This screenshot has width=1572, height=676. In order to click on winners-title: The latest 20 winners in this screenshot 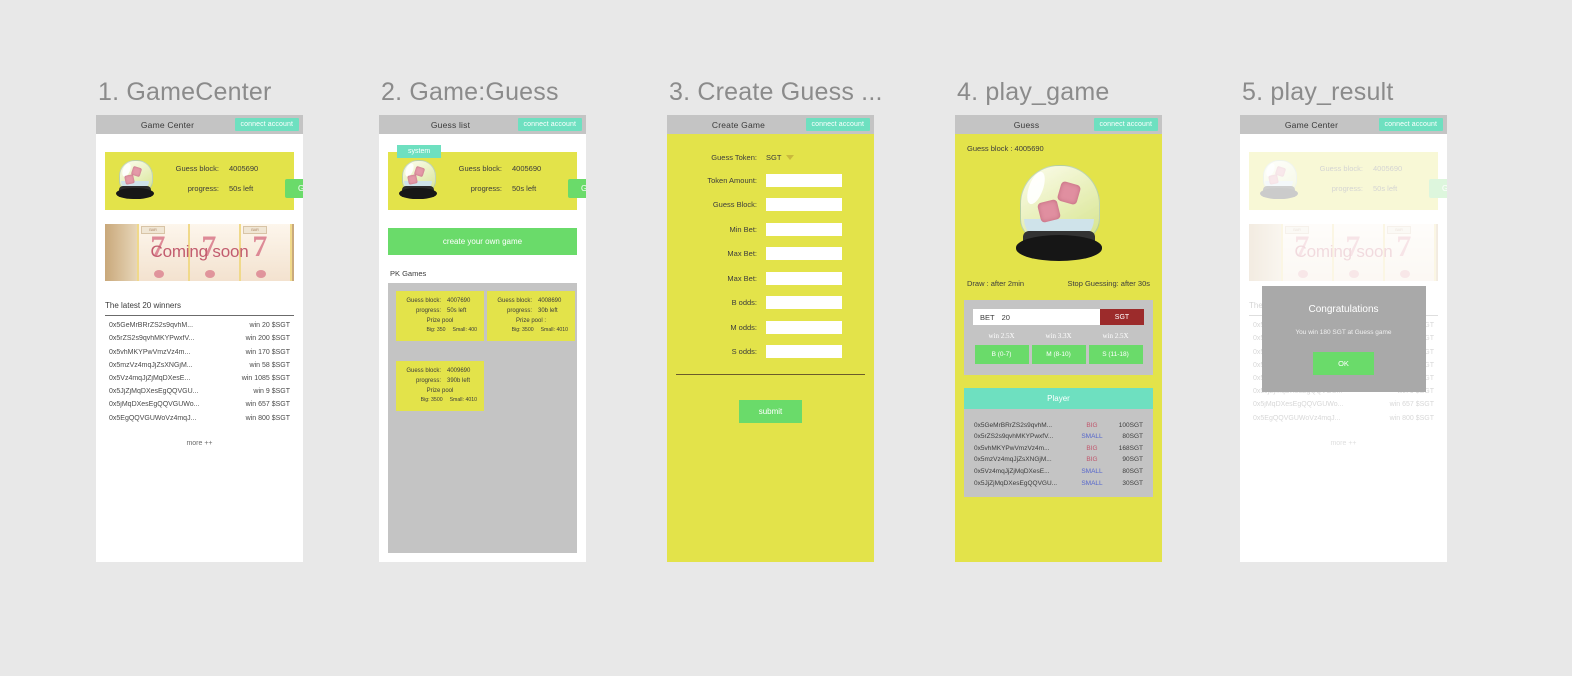, I will do `click(199, 308)`.